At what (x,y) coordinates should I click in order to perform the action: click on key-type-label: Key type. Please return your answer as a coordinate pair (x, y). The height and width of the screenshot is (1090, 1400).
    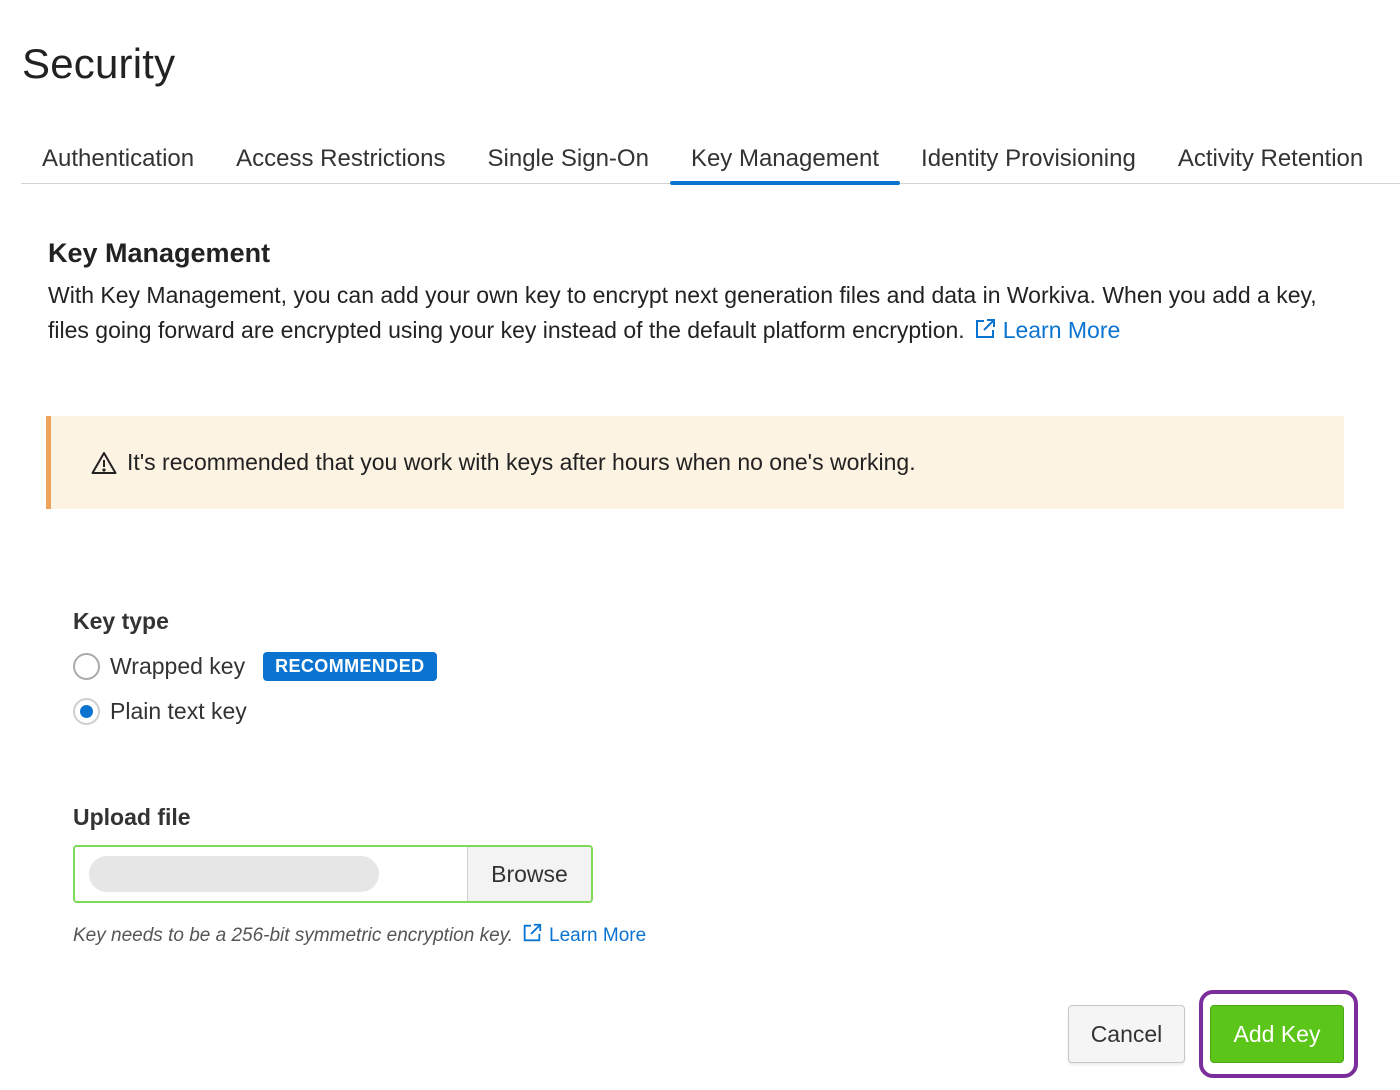
    Looking at the image, I should click on (121, 621).